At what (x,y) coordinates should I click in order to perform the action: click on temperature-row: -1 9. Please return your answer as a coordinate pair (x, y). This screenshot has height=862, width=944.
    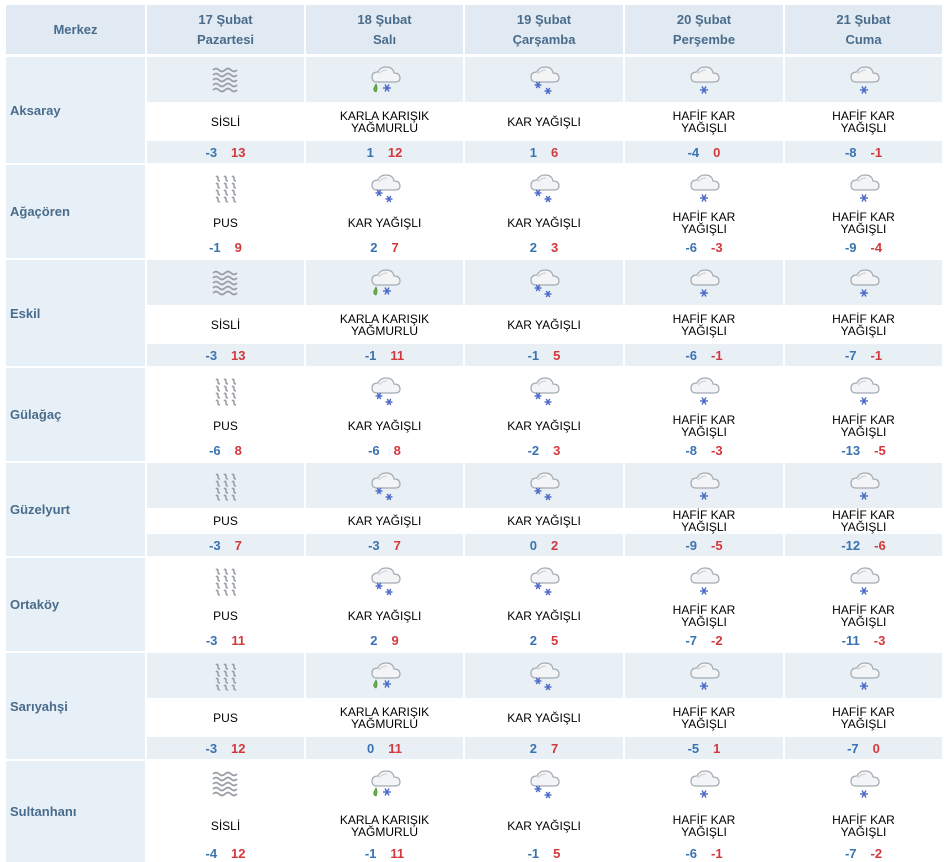
    Looking at the image, I should click on (225, 247).